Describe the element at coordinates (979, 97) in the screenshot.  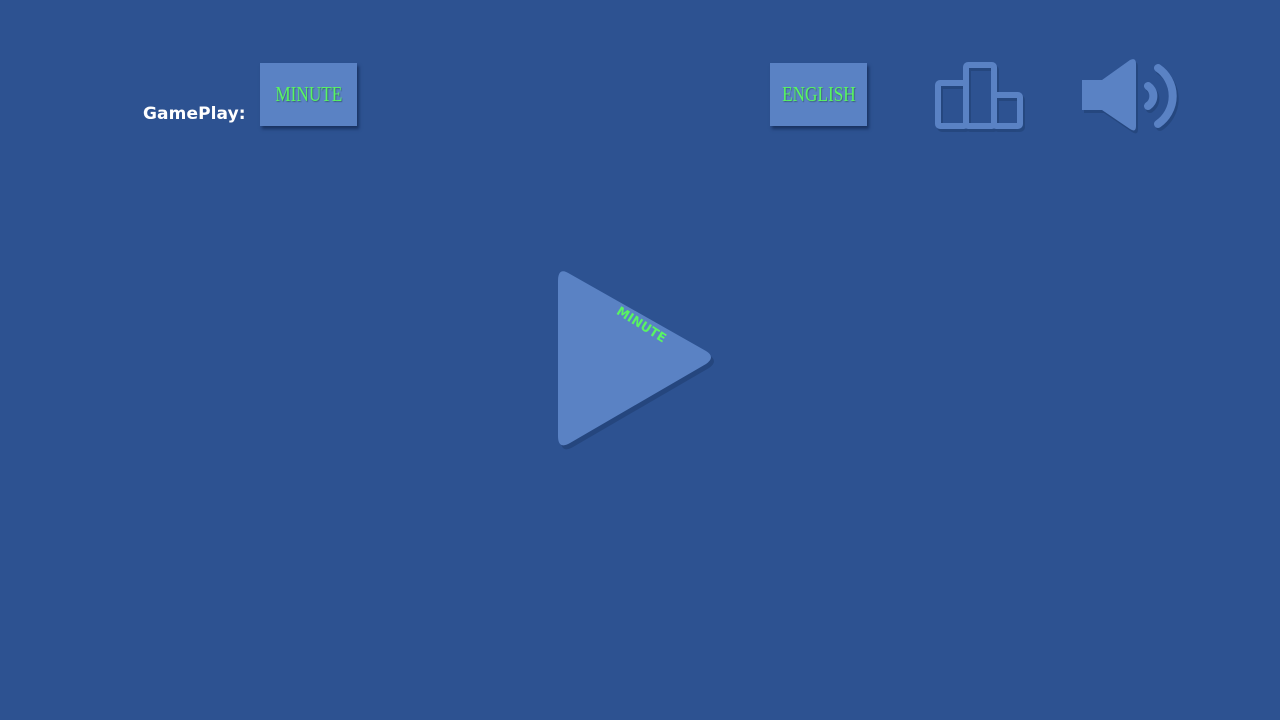
I see `podium-icon` at that location.